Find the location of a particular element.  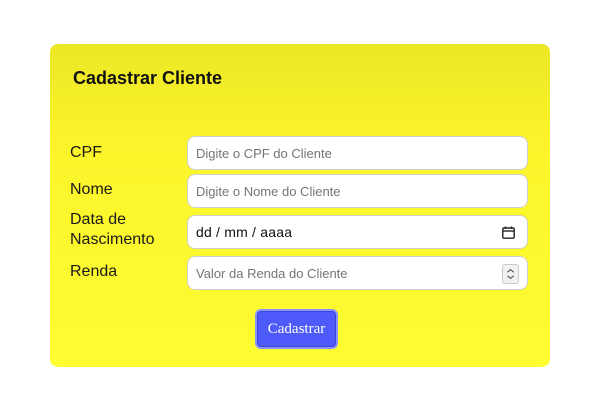

birthdate-input: dd / mm / aaaa is located at coordinates (357, 232).